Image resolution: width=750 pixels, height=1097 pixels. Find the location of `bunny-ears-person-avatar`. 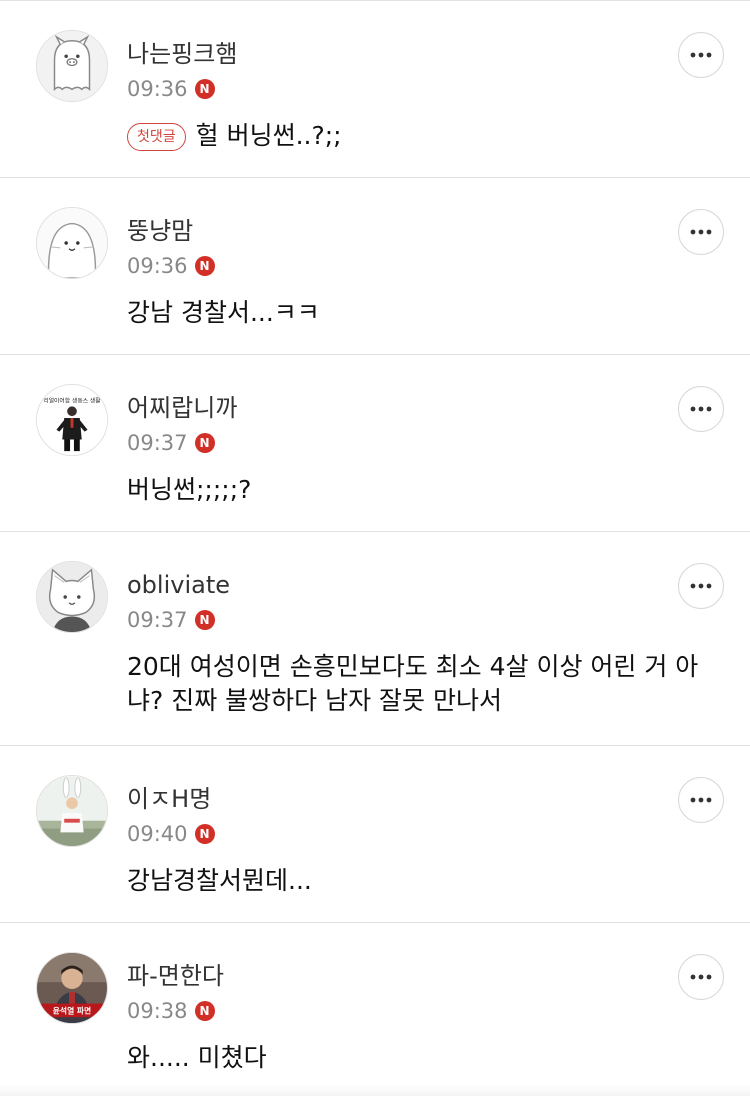

bunny-ears-person-avatar is located at coordinates (72, 811).